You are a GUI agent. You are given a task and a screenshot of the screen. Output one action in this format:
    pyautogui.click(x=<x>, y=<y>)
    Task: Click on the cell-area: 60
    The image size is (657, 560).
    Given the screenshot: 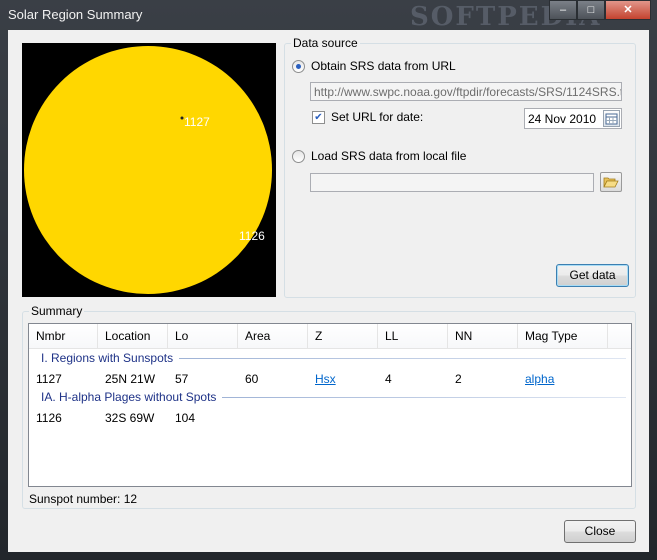 What is the action you would take?
    pyautogui.click(x=252, y=379)
    